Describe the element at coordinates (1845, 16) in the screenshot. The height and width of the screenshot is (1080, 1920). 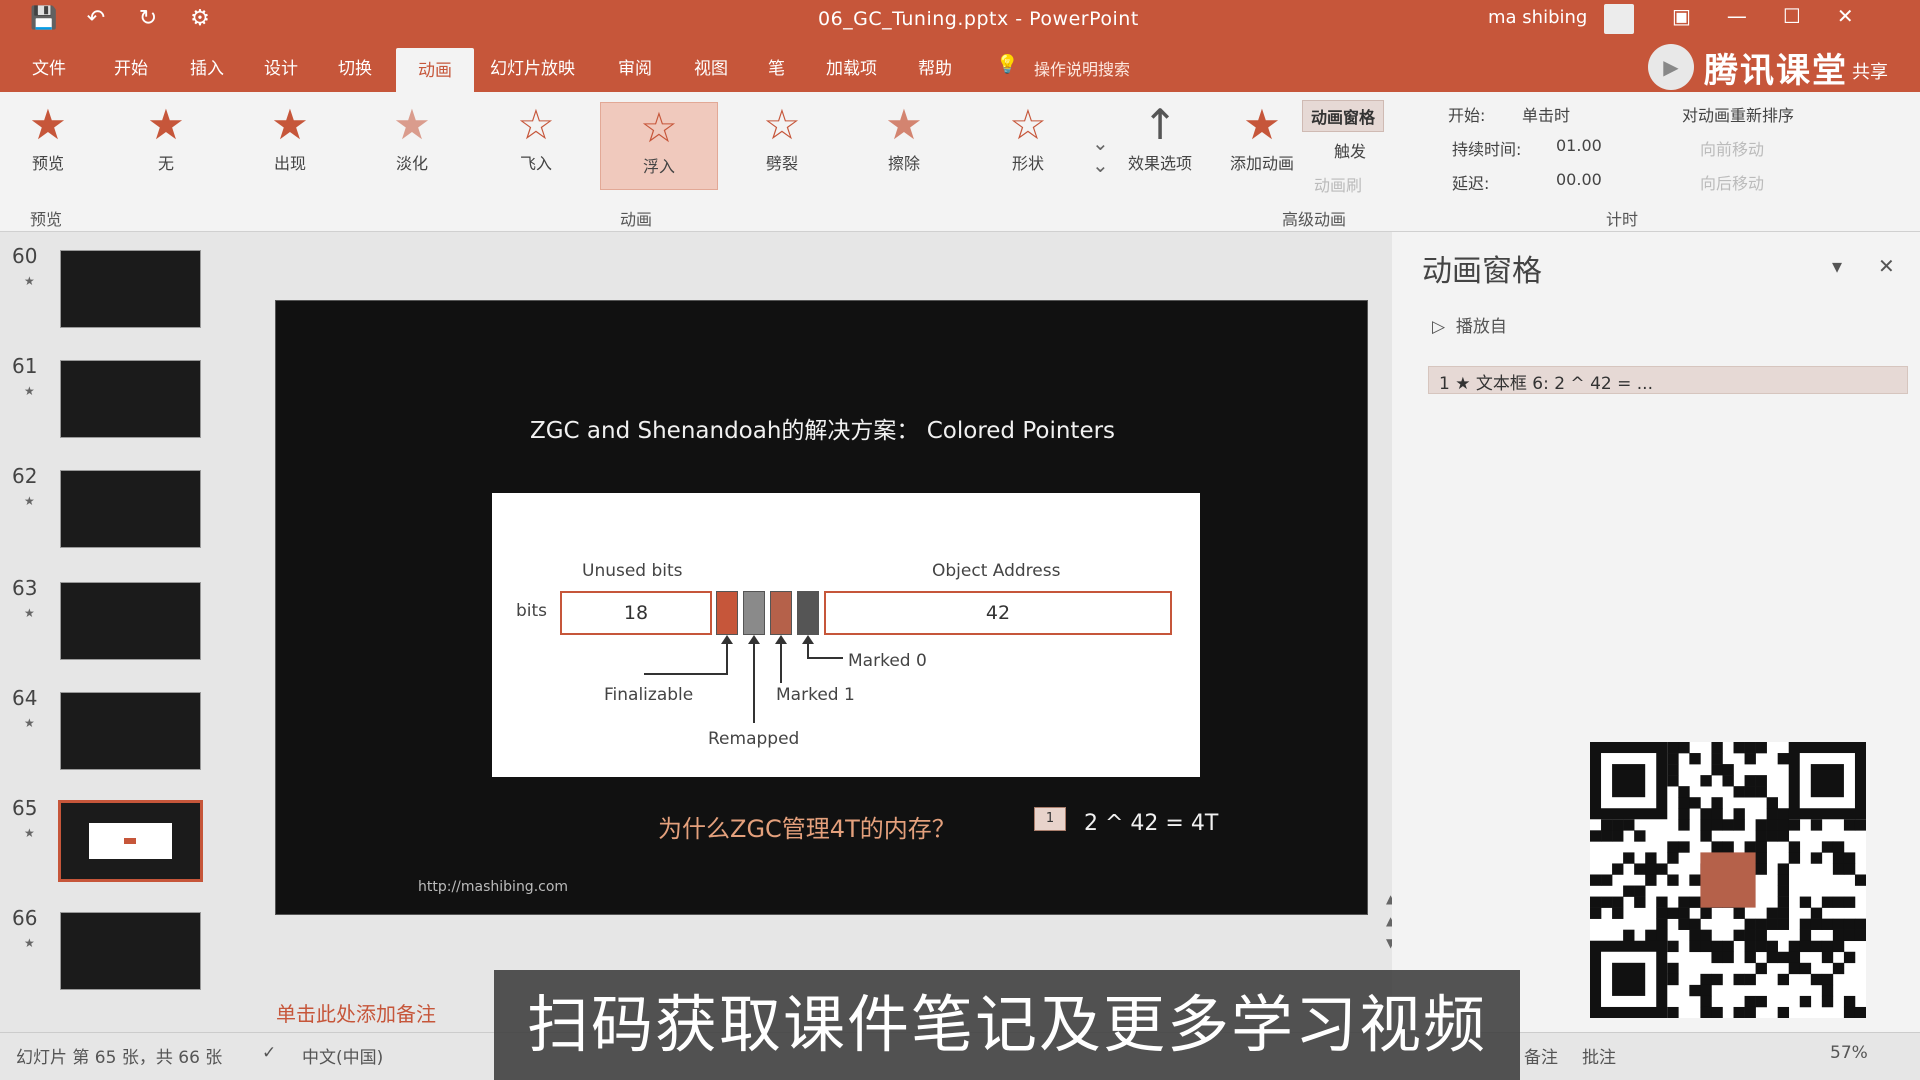
I see `close-icon: ✕` at that location.